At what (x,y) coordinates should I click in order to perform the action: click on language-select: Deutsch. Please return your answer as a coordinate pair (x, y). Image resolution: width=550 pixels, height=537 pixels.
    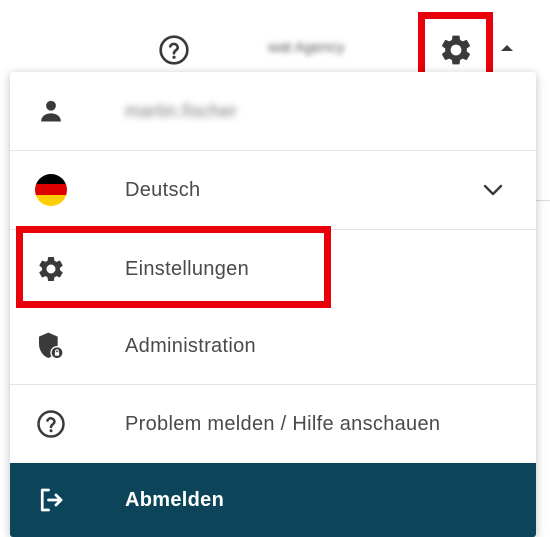
    Looking at the image, I should click on (273, 190).